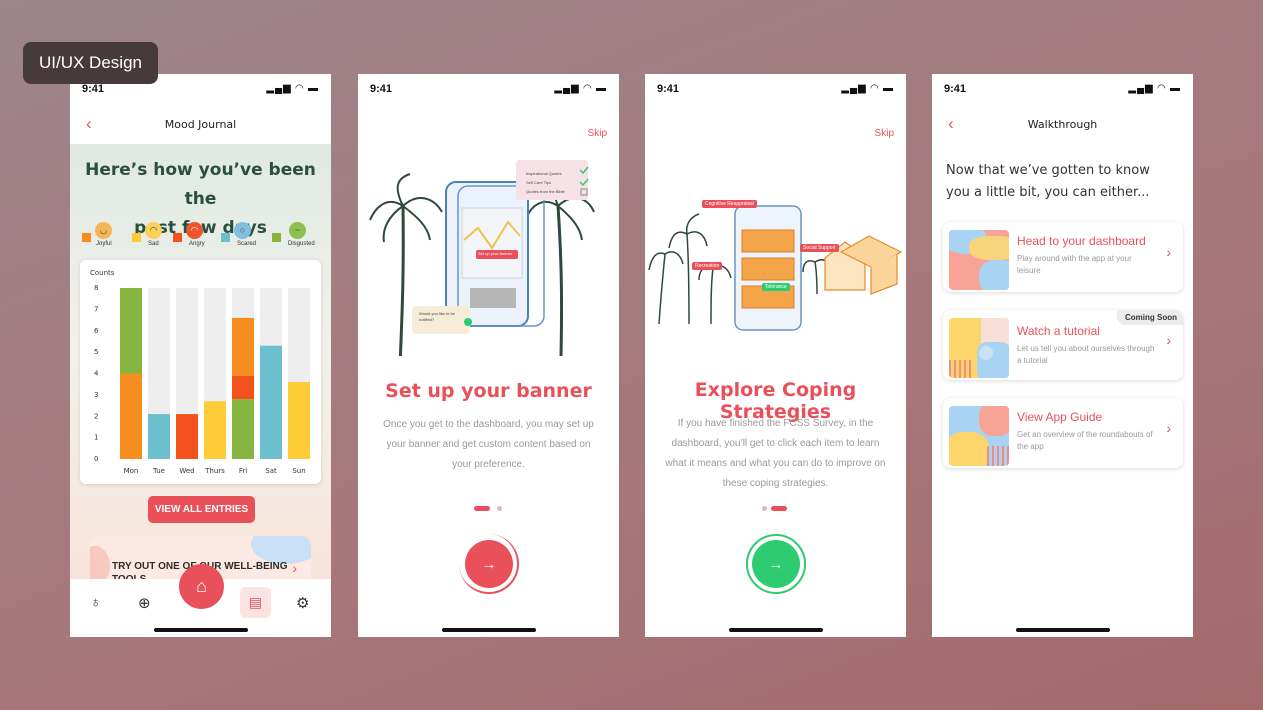  What do you see at coordinates (544, 173) in the screenshot?
I see `illus-option: Inspirational Quotes` at bounding box center [544, 173].